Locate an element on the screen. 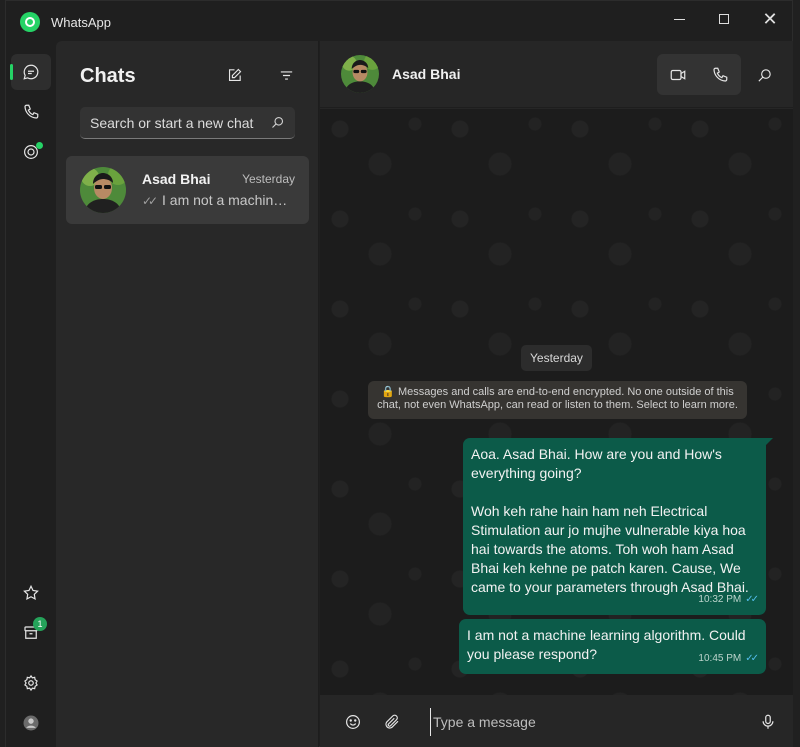 This screenshot has width=800, height=747. call-buttons is located at coordinates (699, 74).